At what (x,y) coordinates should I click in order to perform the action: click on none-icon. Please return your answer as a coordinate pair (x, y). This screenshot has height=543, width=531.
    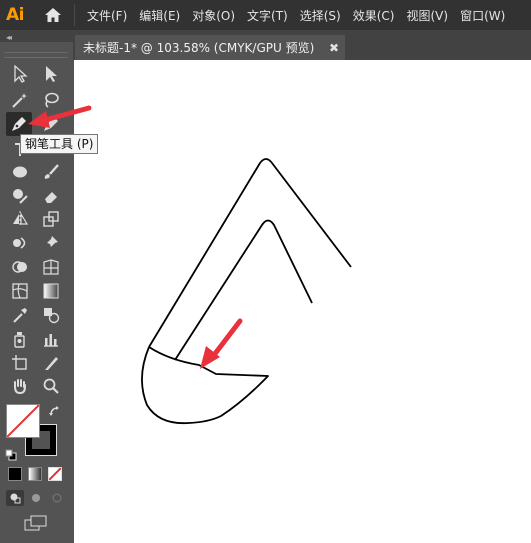
    Looking at the image, I should click on (55, 474).